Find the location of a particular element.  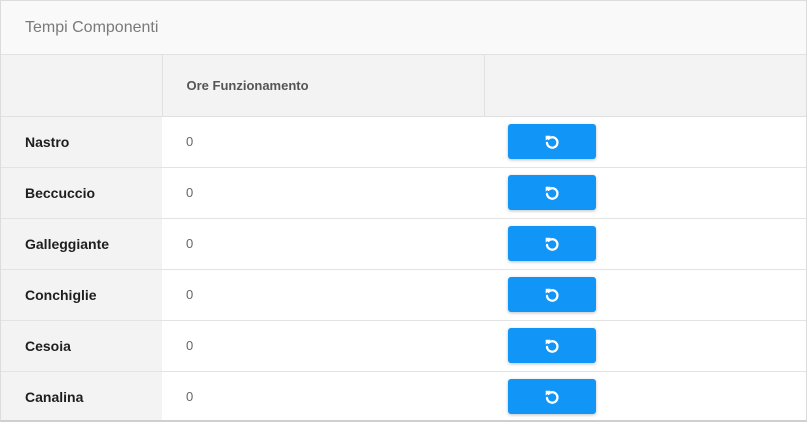

table-row: Cesoia 0 is located at coordinates (403, 346).